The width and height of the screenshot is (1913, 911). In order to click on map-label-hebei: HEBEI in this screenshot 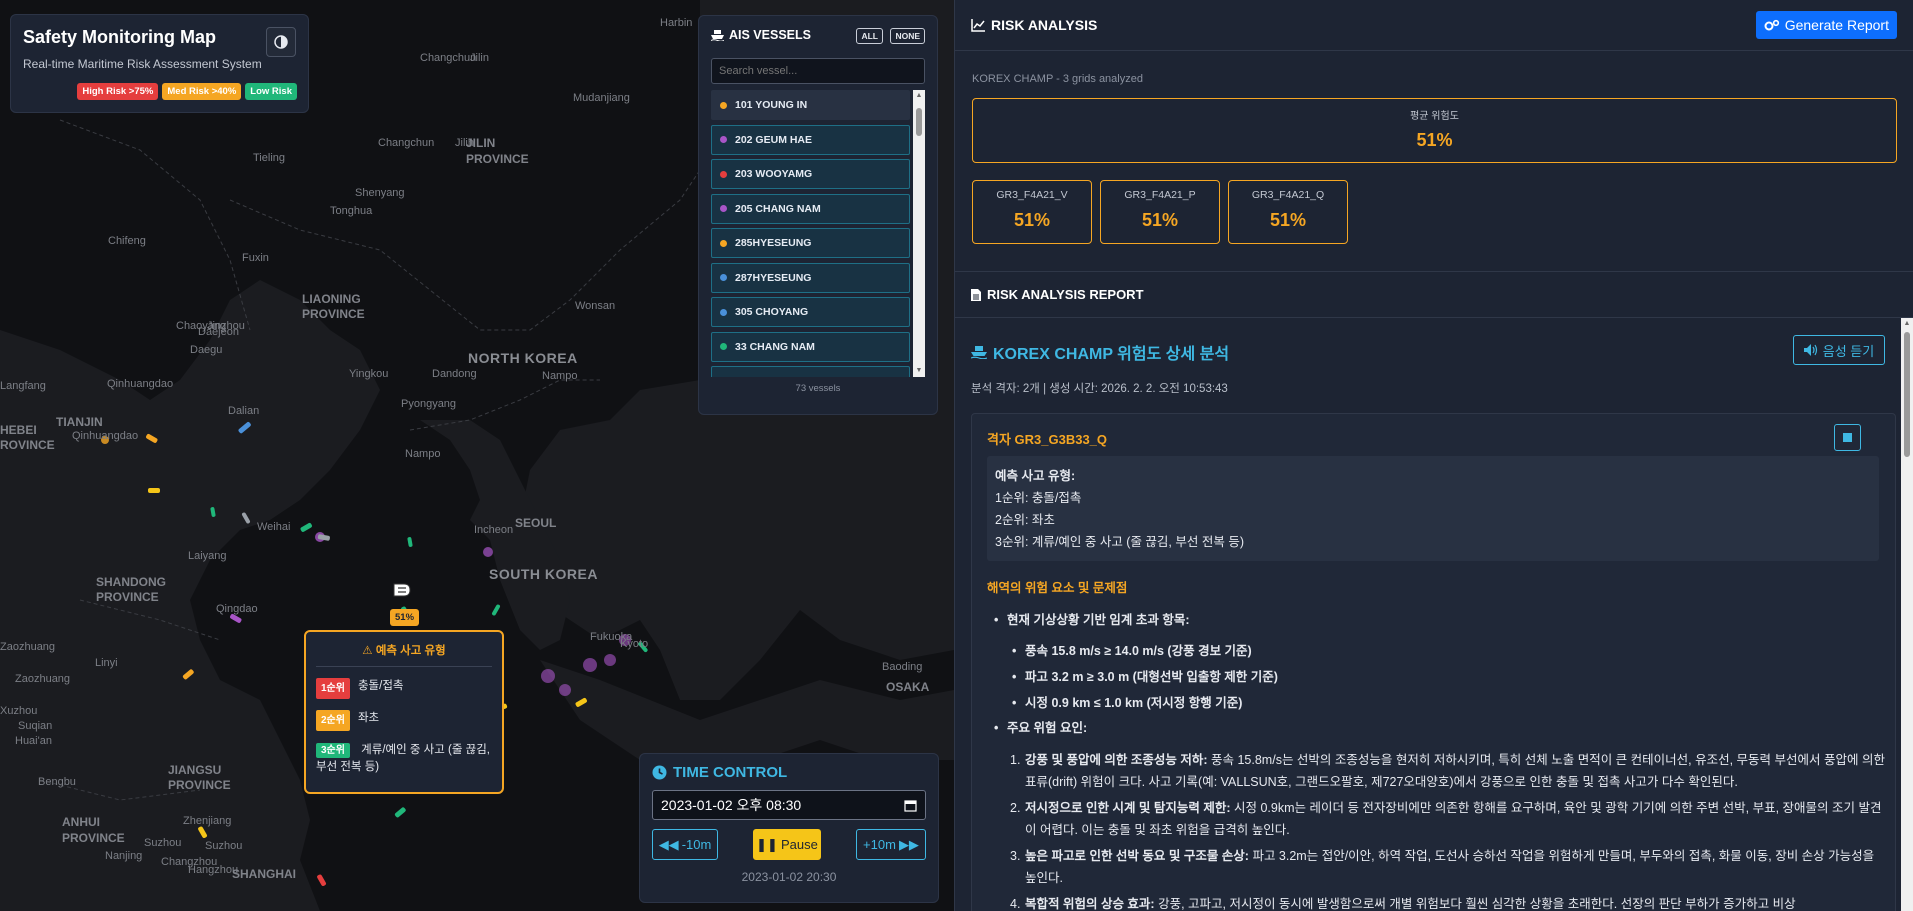, I will do `click(18, 430)`.